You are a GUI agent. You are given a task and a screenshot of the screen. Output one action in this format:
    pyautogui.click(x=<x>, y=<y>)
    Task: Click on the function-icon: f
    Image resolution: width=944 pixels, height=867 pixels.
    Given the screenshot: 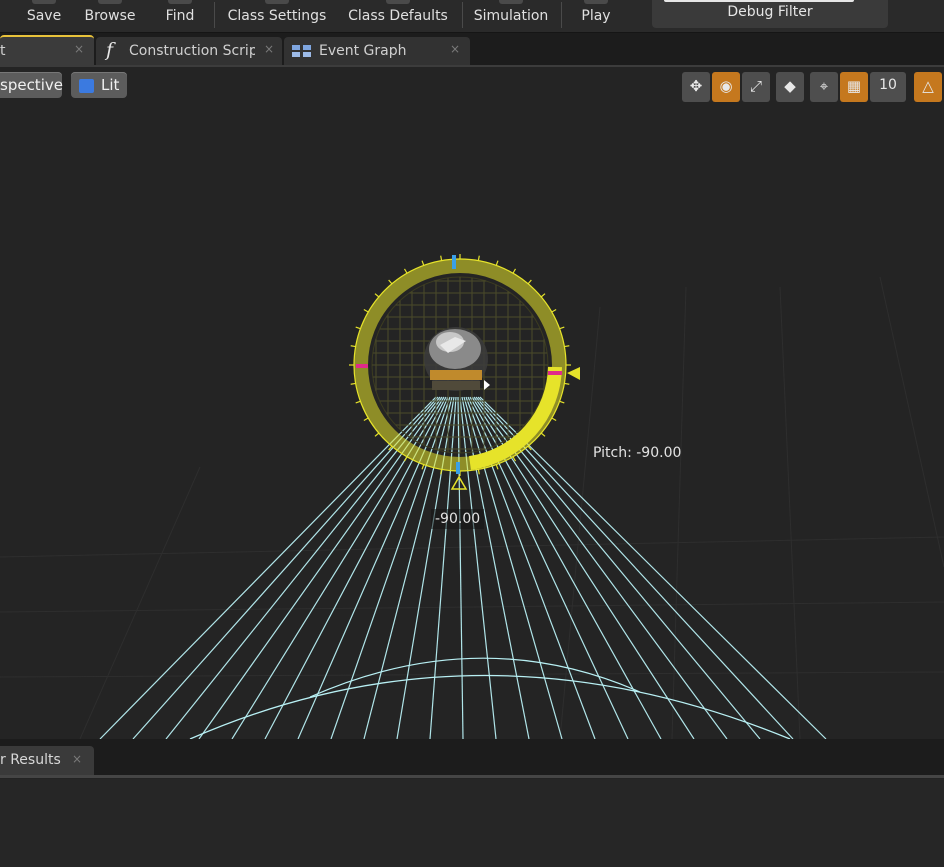 What is the action you would take?
    pyautogui.click(x=110, y=50)
    